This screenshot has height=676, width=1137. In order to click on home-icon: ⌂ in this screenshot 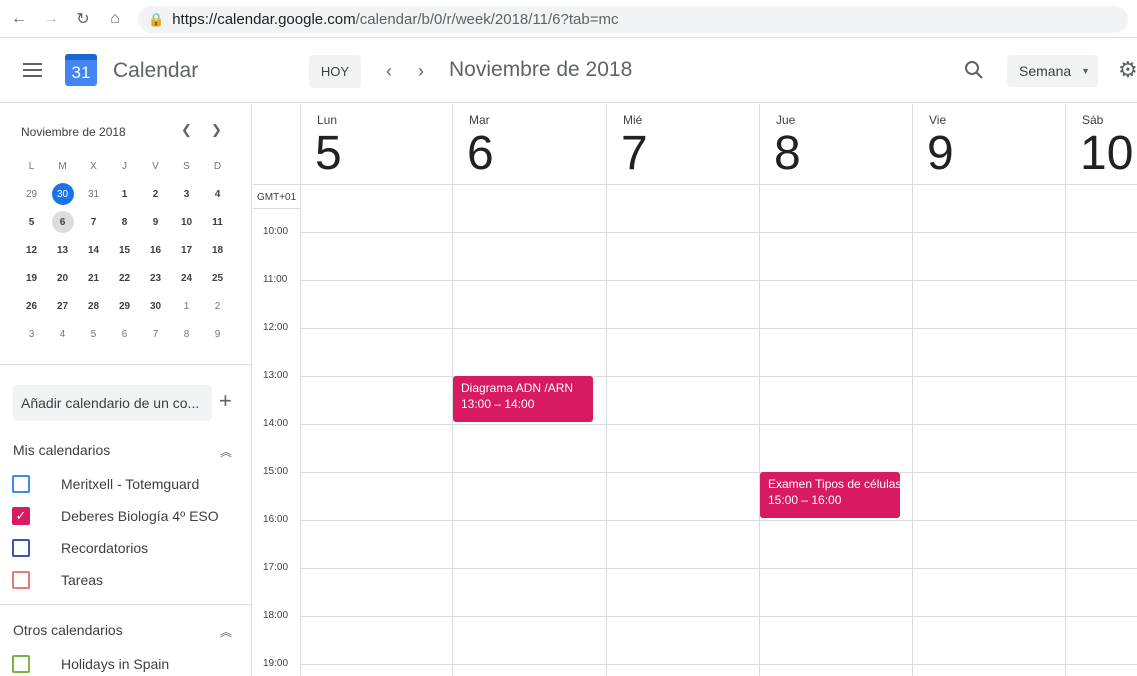, I will do `click(115, 19)`.